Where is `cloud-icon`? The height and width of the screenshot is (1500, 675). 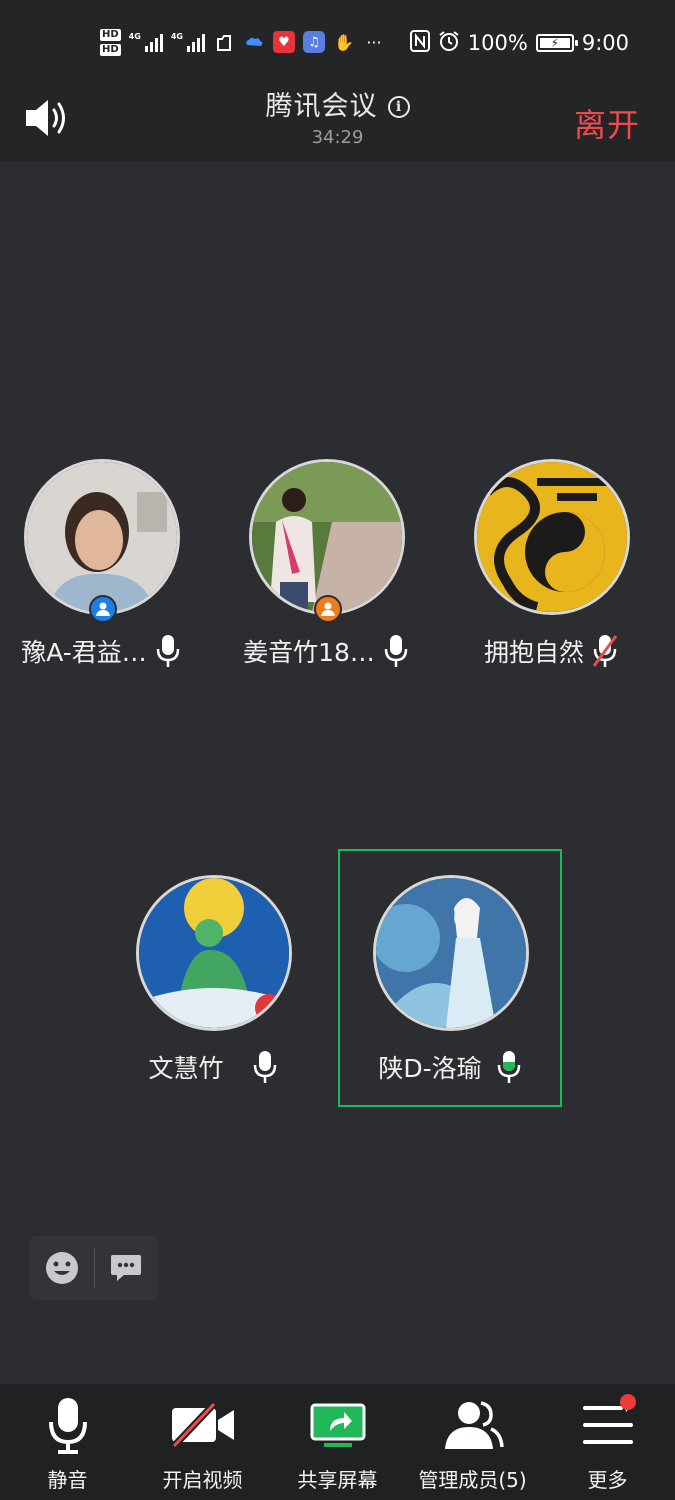
cloud-icon is located at coordinates (254, 42).